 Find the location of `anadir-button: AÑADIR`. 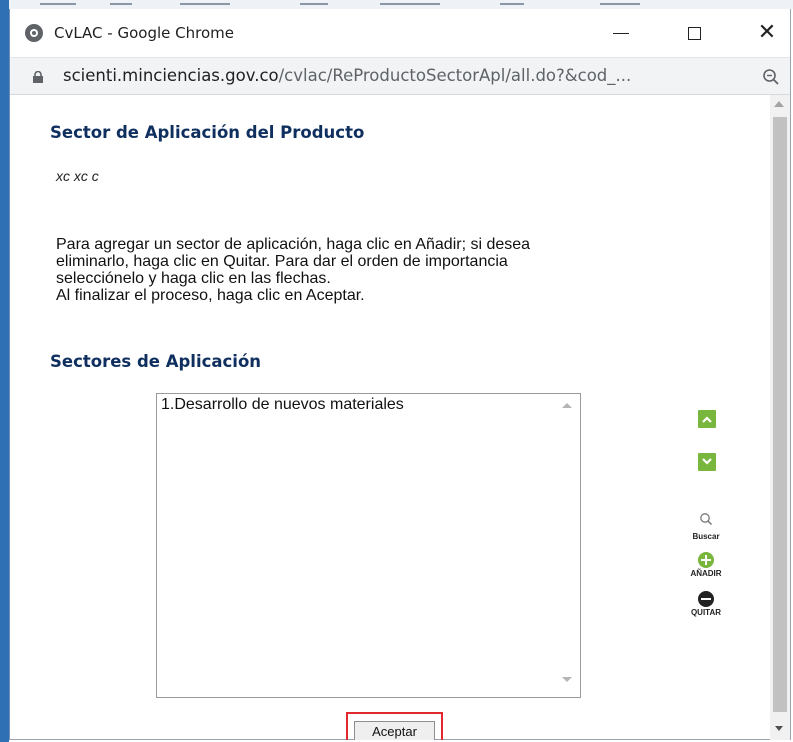

anadir-button: AÑADIR is located at coordinates (706, 565).